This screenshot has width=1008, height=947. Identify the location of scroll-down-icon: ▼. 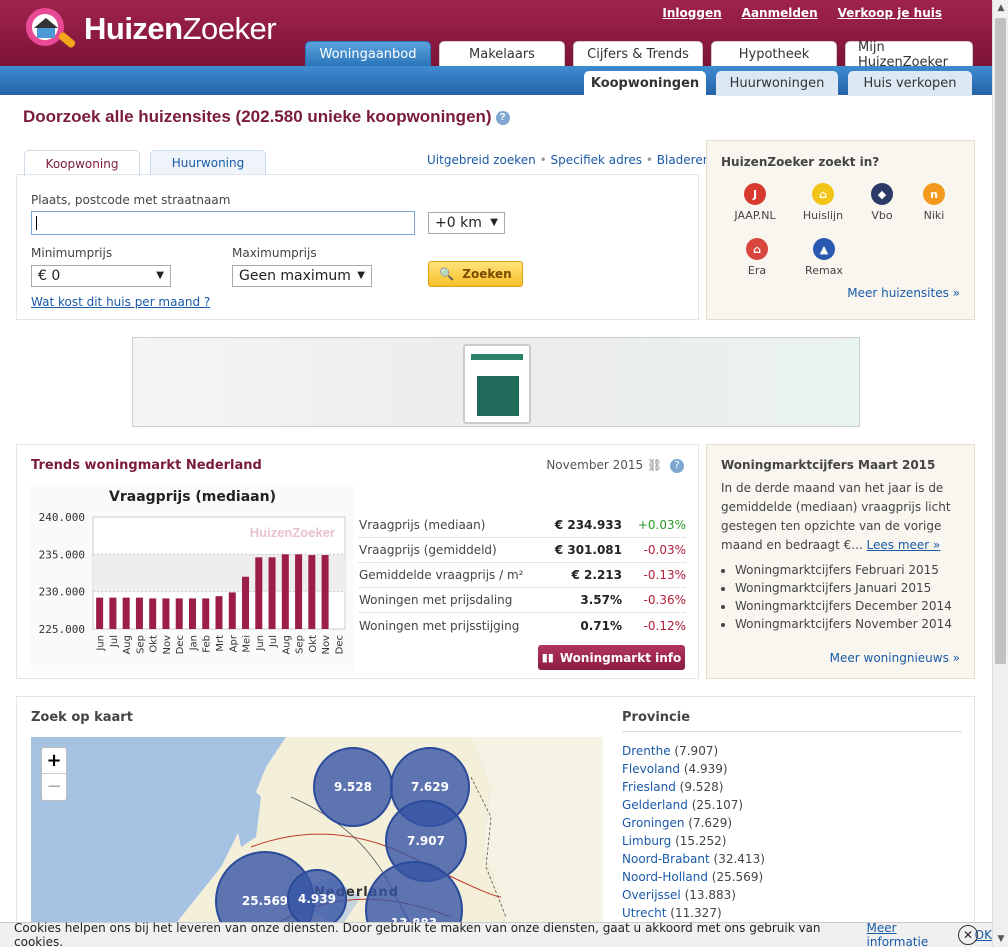
(1000, 939).